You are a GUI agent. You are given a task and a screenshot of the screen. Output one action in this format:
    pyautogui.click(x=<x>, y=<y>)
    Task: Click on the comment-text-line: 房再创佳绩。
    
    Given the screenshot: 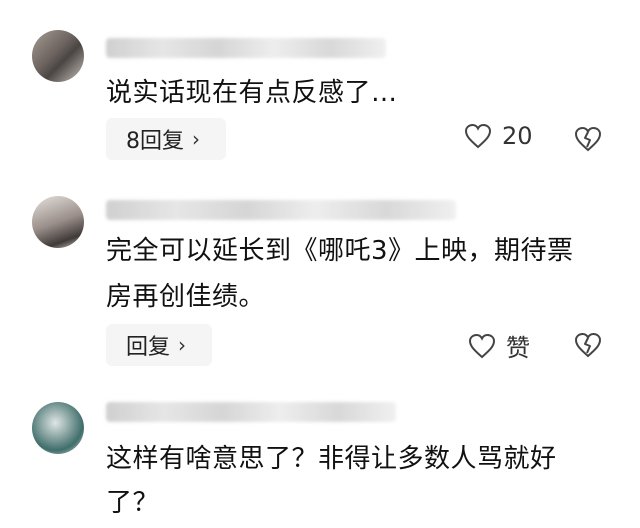 What is the action you would take?
    pyautogui.click(x=186, y=297)
    